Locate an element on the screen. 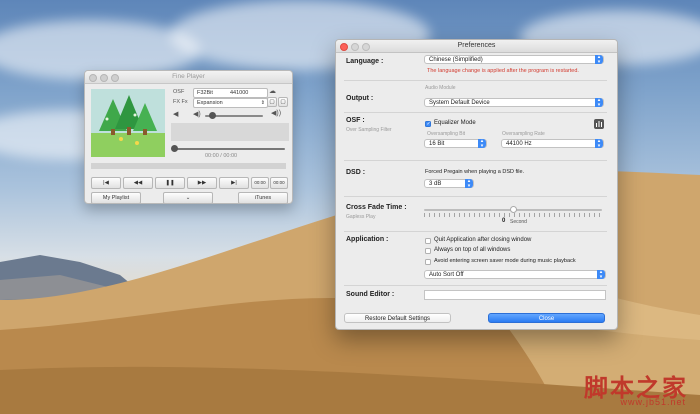 The width and height of the screenshot is (700, 414). application-label: Application : is located at coordinates (367, 239).